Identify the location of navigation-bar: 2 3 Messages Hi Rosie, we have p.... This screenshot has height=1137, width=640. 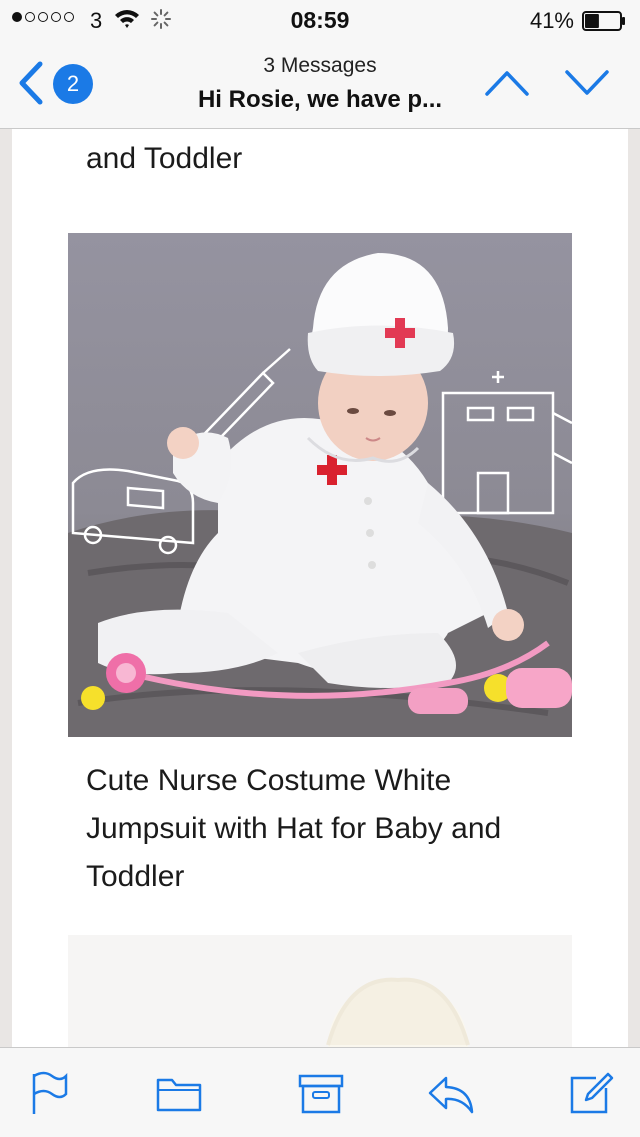
(320, 84).